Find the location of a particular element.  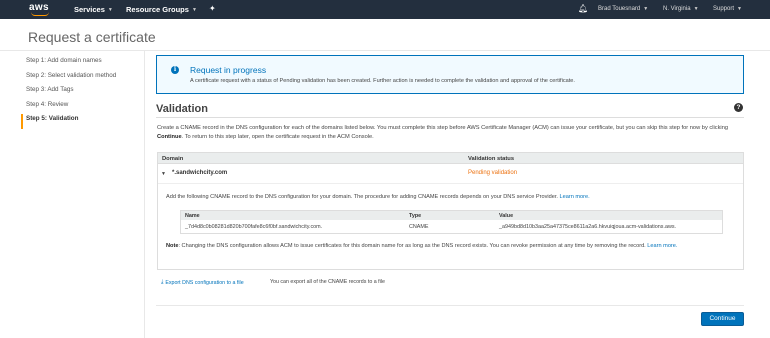

services-menu: Services ▼ is located at coordinates (93, 9).